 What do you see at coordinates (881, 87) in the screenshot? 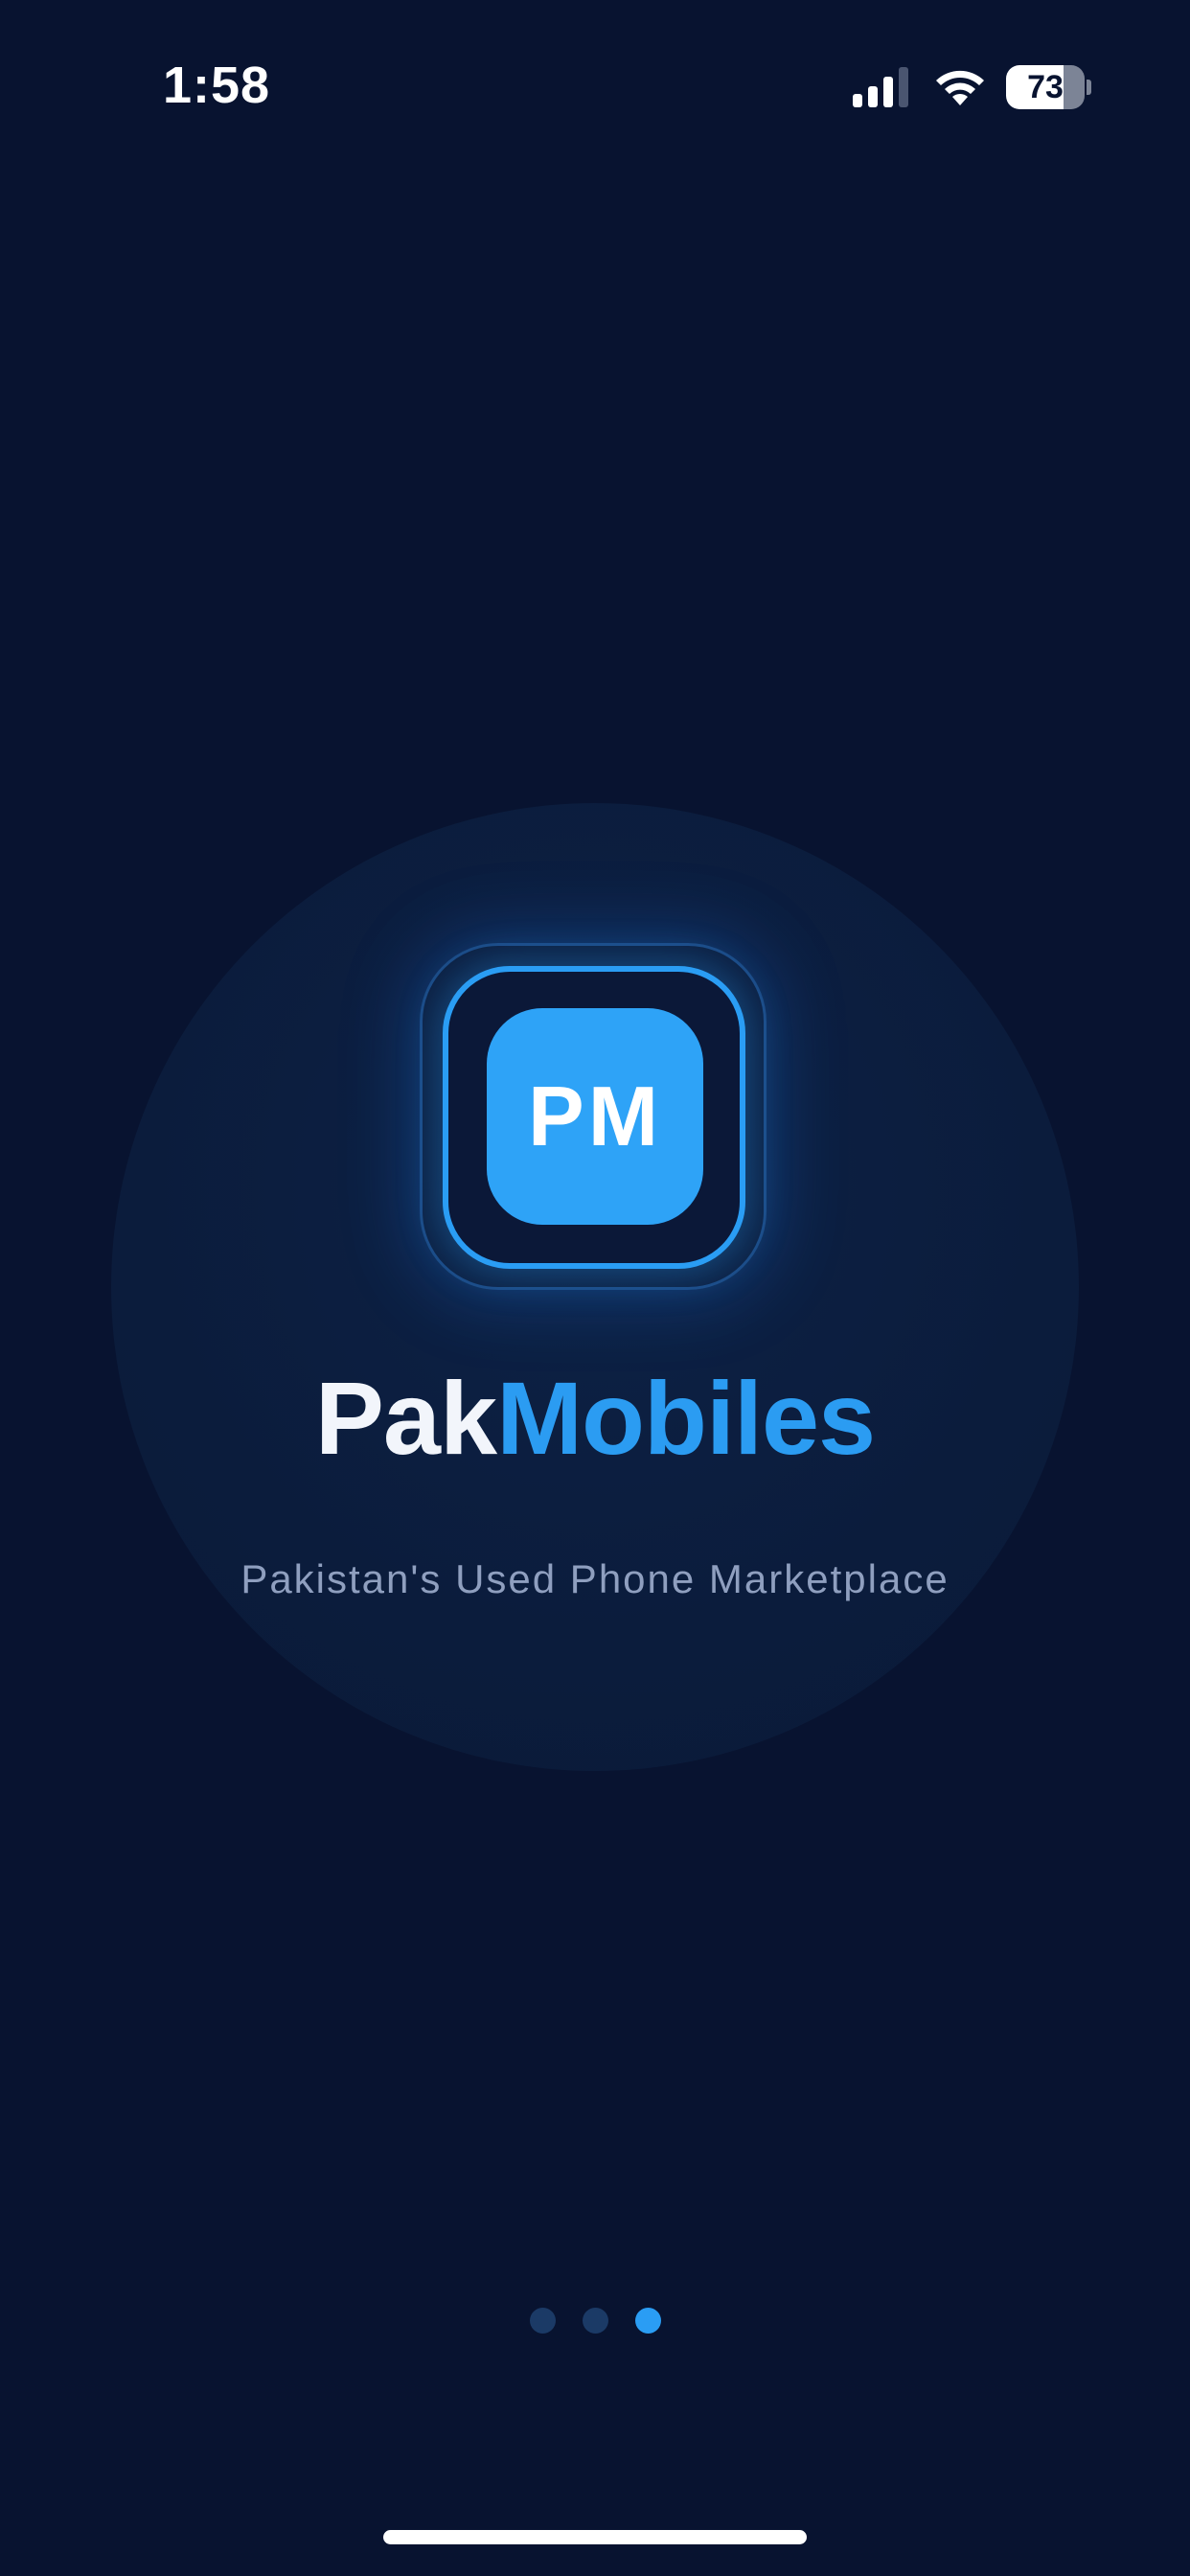
I see `signal-icon` at bounding box center [881, 87].